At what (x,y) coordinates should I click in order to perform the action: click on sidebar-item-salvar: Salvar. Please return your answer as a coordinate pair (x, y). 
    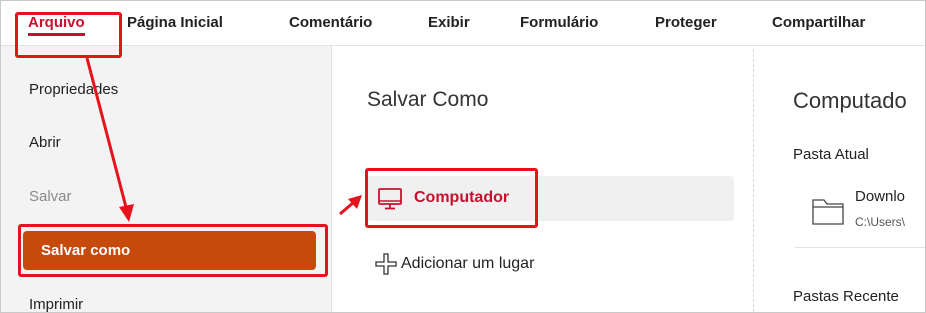
    Looking at the image, I should click on (50, 196).